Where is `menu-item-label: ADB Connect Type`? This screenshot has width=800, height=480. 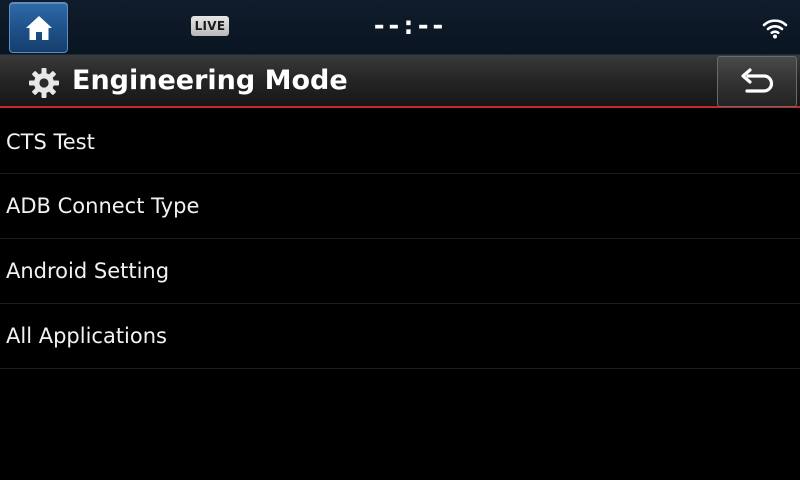
menu-item-label: ADB Connect Type is located at coordinates (103, 206).